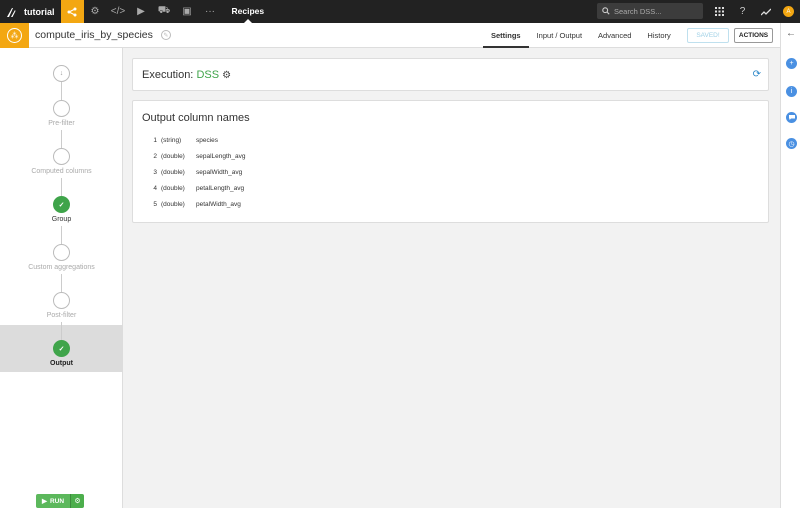 This screenshot has height=508, width=800. I want to click on step-label-group: Group, so click(61, 219).